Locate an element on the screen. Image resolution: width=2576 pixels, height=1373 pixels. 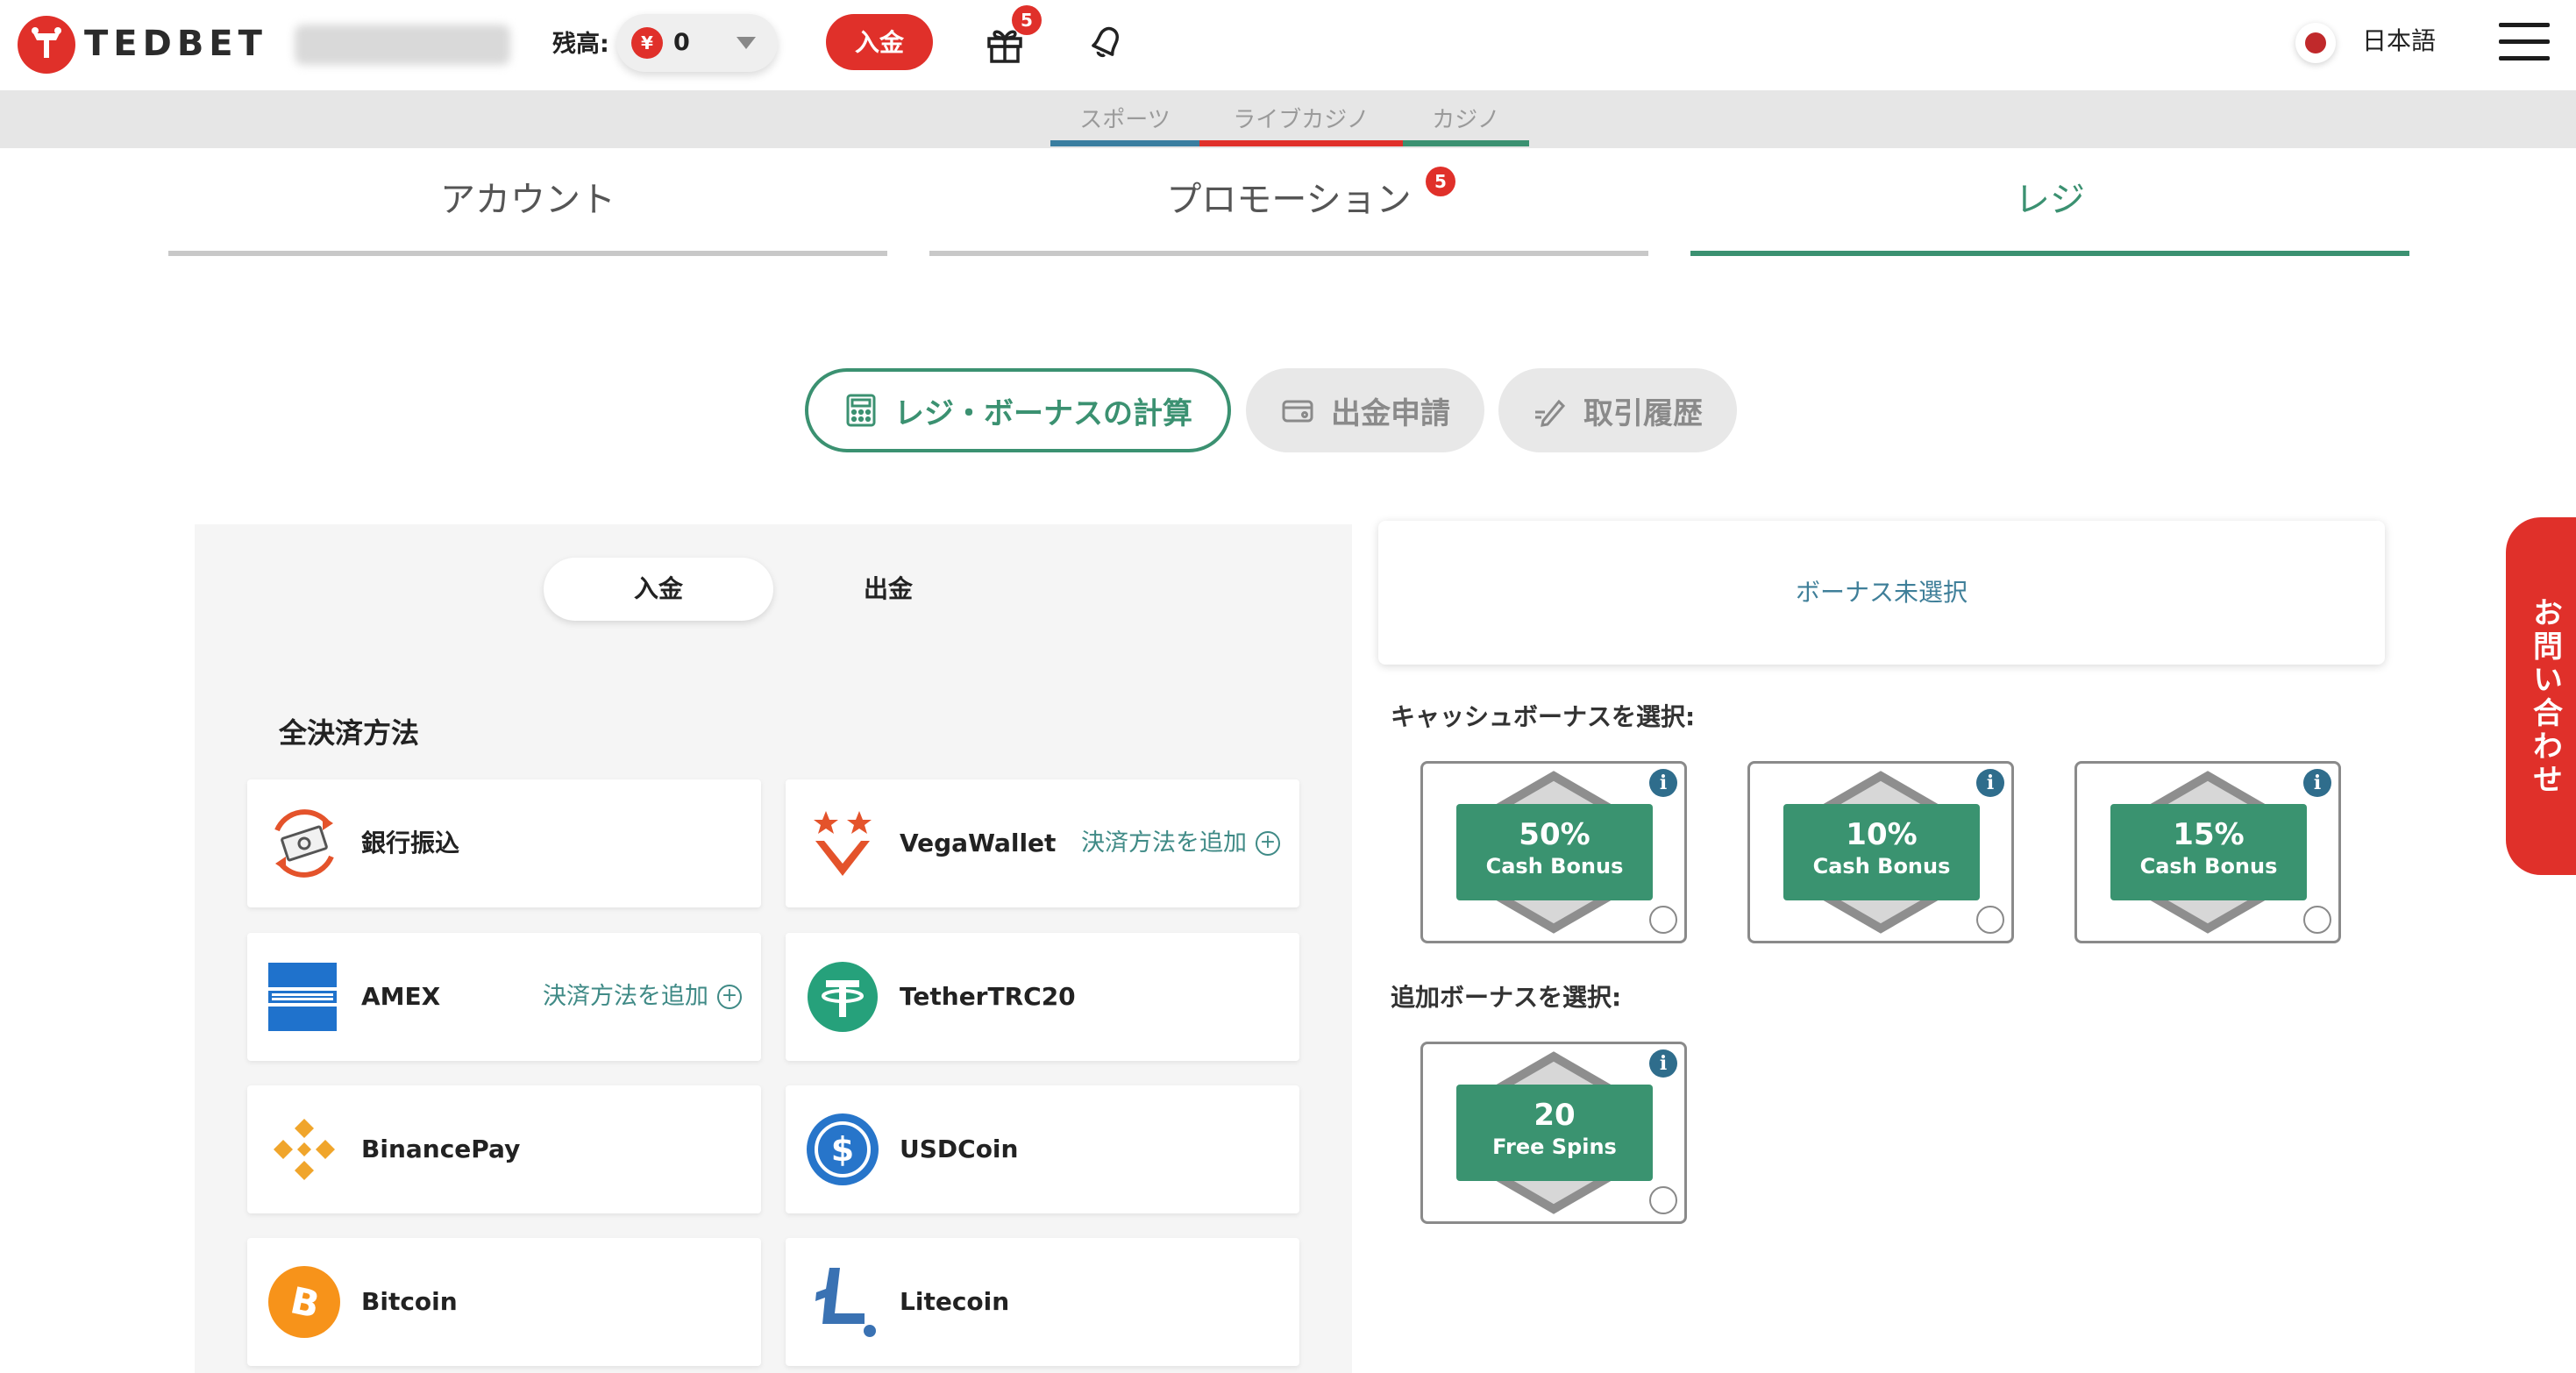
cash-bonus-option: 50% Cash Bonus i is located at coordinates (1553, 852).